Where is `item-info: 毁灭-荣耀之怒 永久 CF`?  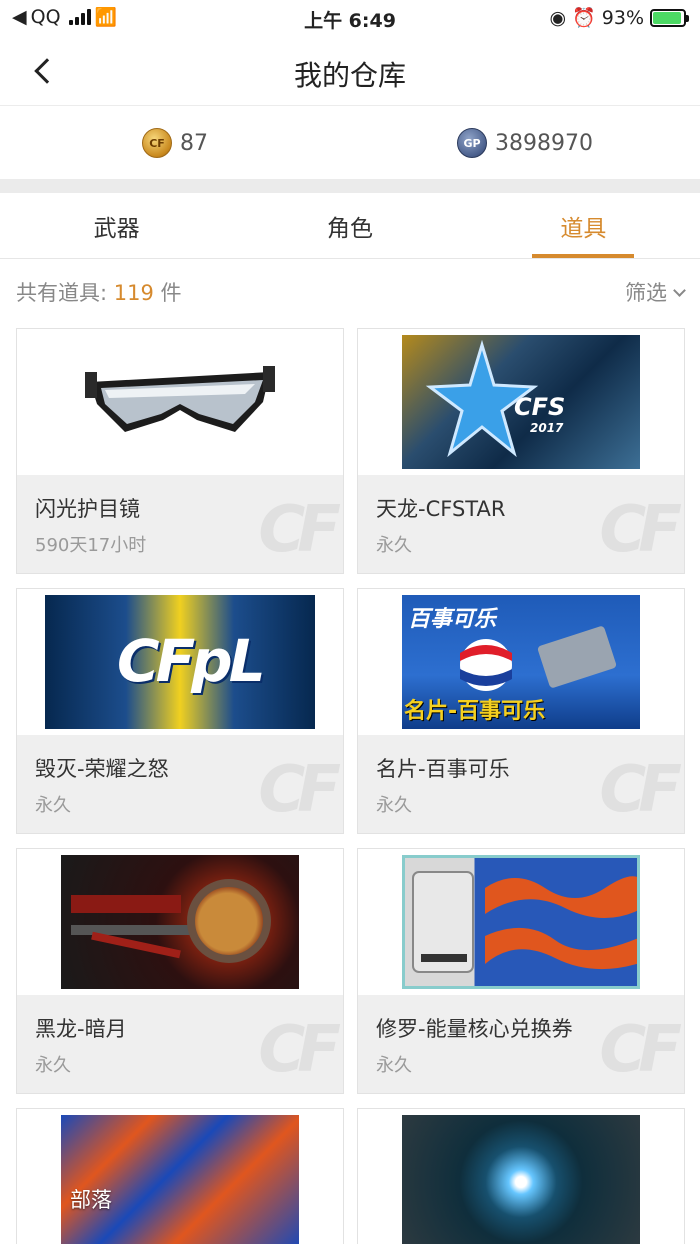 item-info: 毁灭-荣耀之怒 永久 CF is located at coordinates (180, 784).